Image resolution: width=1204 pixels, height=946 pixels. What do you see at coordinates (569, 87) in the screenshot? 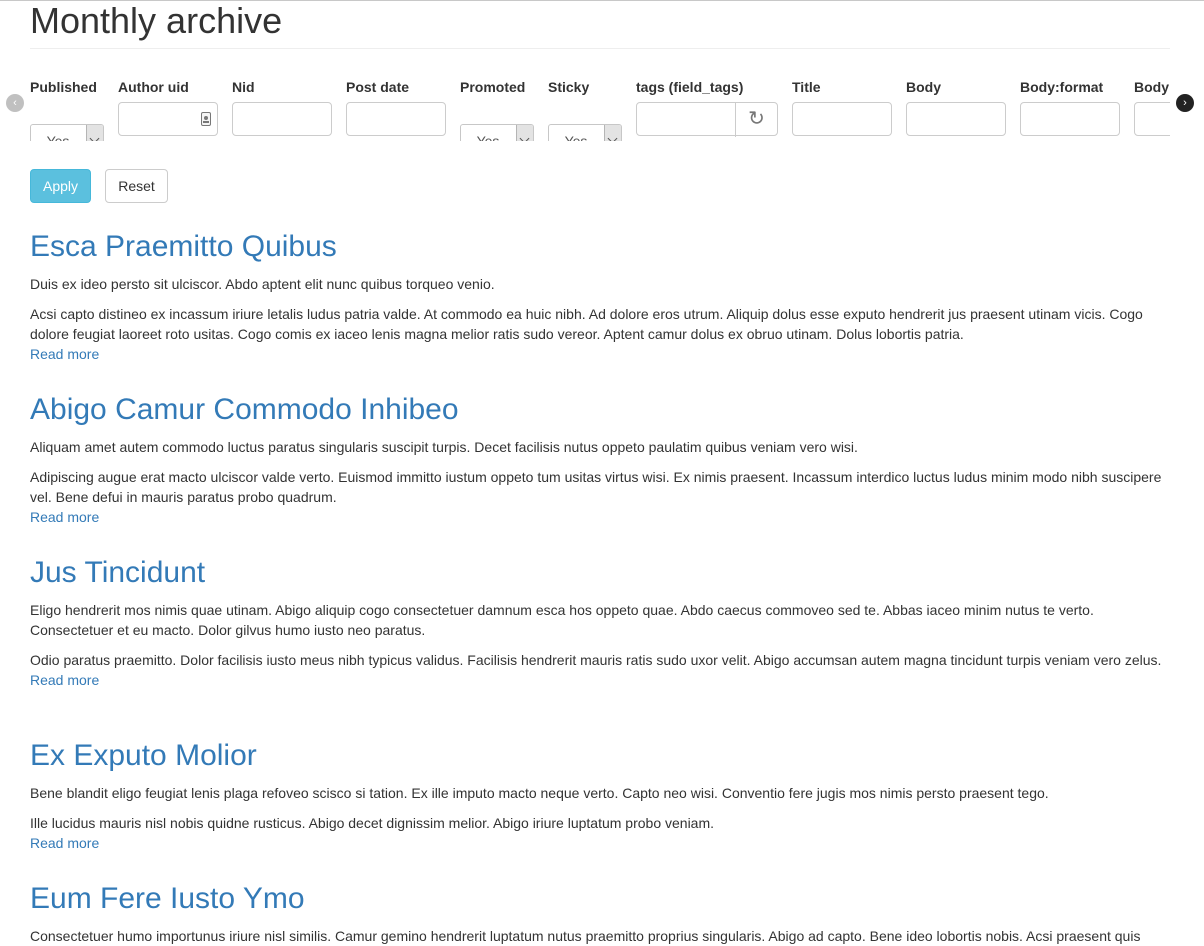
I see `filter-label: Sticky` at bounding box center [569, 87].